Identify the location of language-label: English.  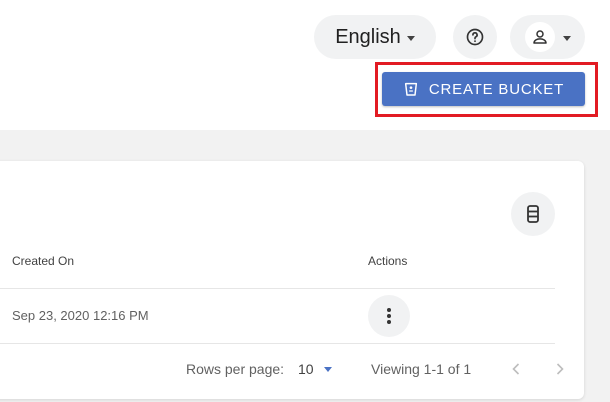
(368, 36).